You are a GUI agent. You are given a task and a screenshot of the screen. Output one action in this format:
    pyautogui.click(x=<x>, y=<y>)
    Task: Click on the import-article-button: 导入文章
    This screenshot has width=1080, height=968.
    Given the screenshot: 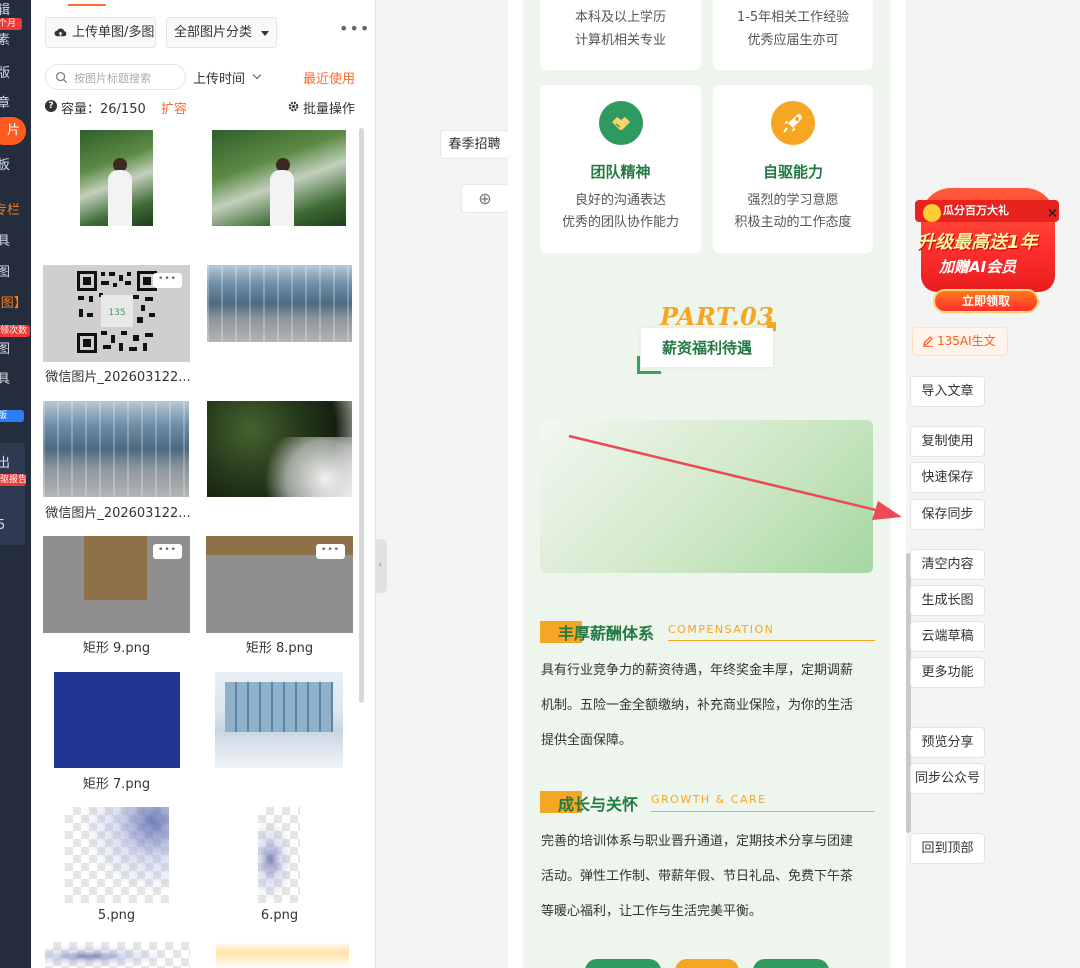 What is the action you would take?
    pyautogui.click(x=947, y=391)
    